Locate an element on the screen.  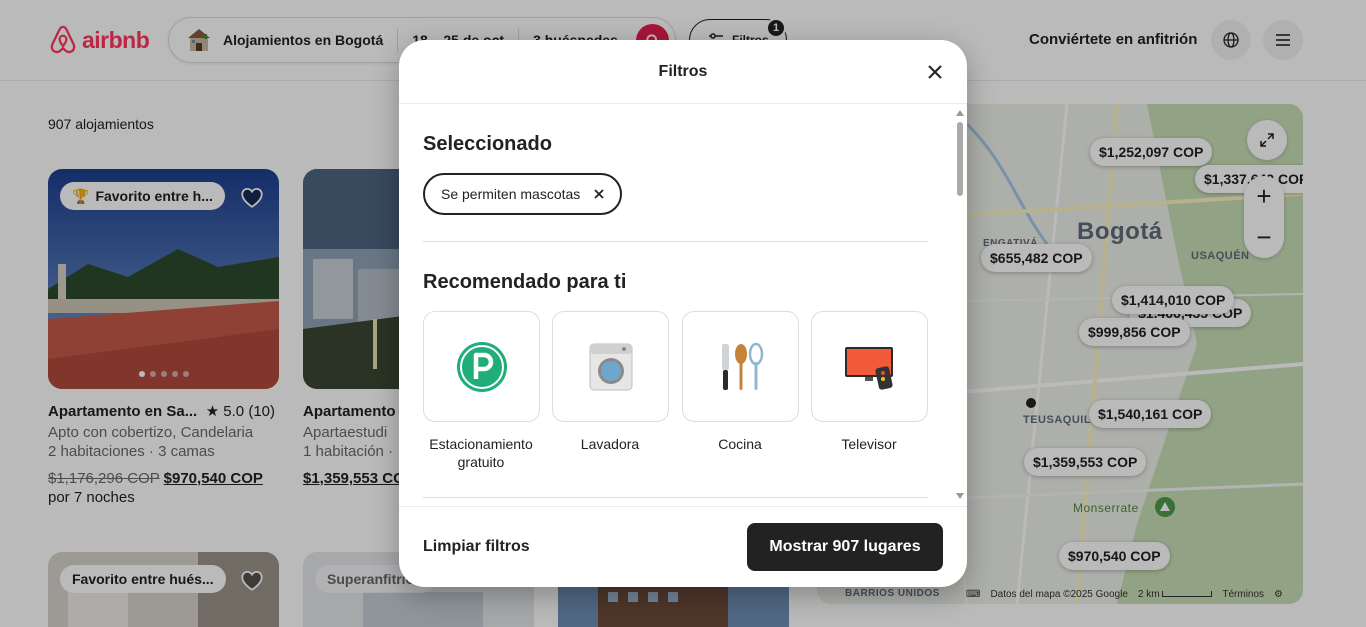
amenity-kitchen-button is located at coordinates (740, 366).